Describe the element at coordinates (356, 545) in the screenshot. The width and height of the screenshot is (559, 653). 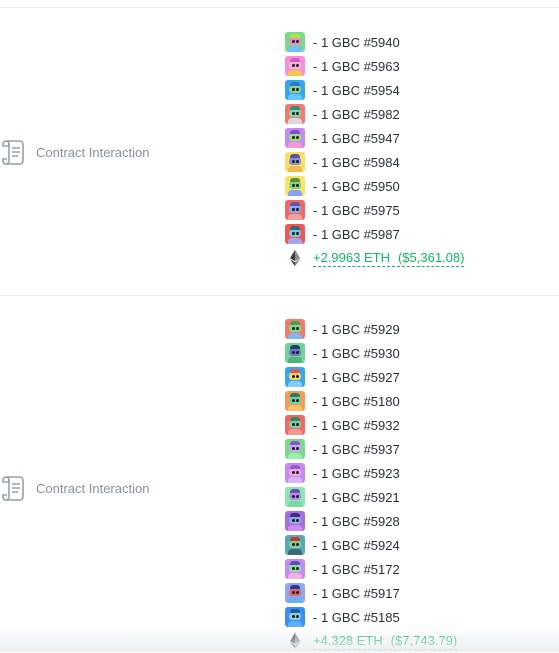
I see `token-transfer-label: - 1 GBC #5924` at that location.